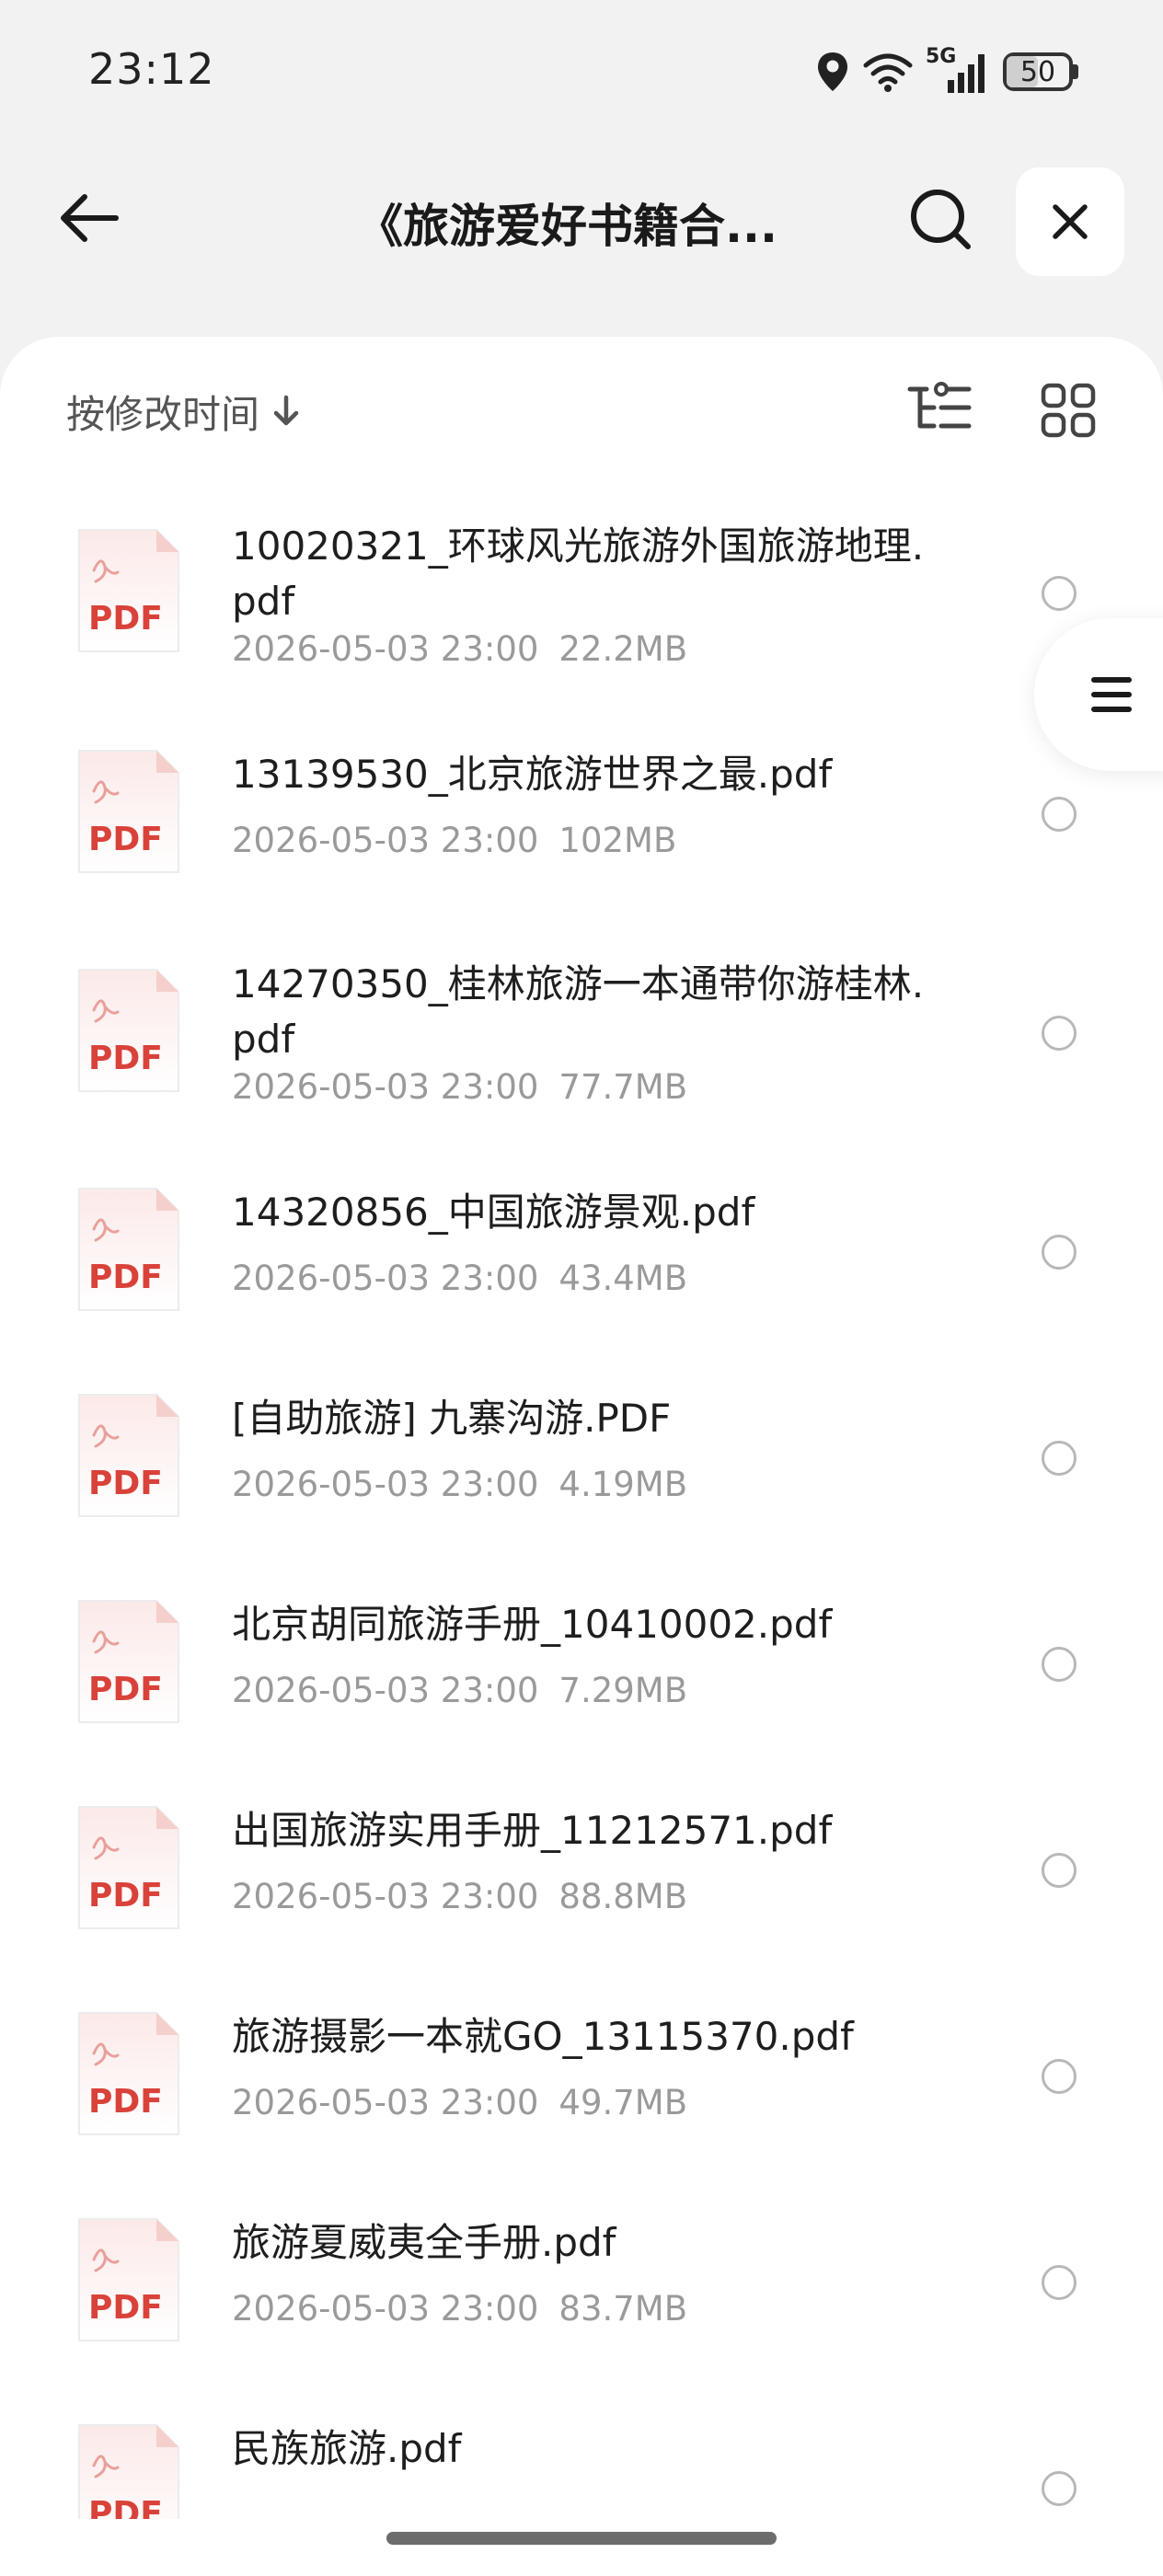 Image resolution: width=1163 pixels, height=2576 pixels. What do you see at coordinates (833, 71) in the screenshot?
I see `location-icon` at bounding box center [833, 71].